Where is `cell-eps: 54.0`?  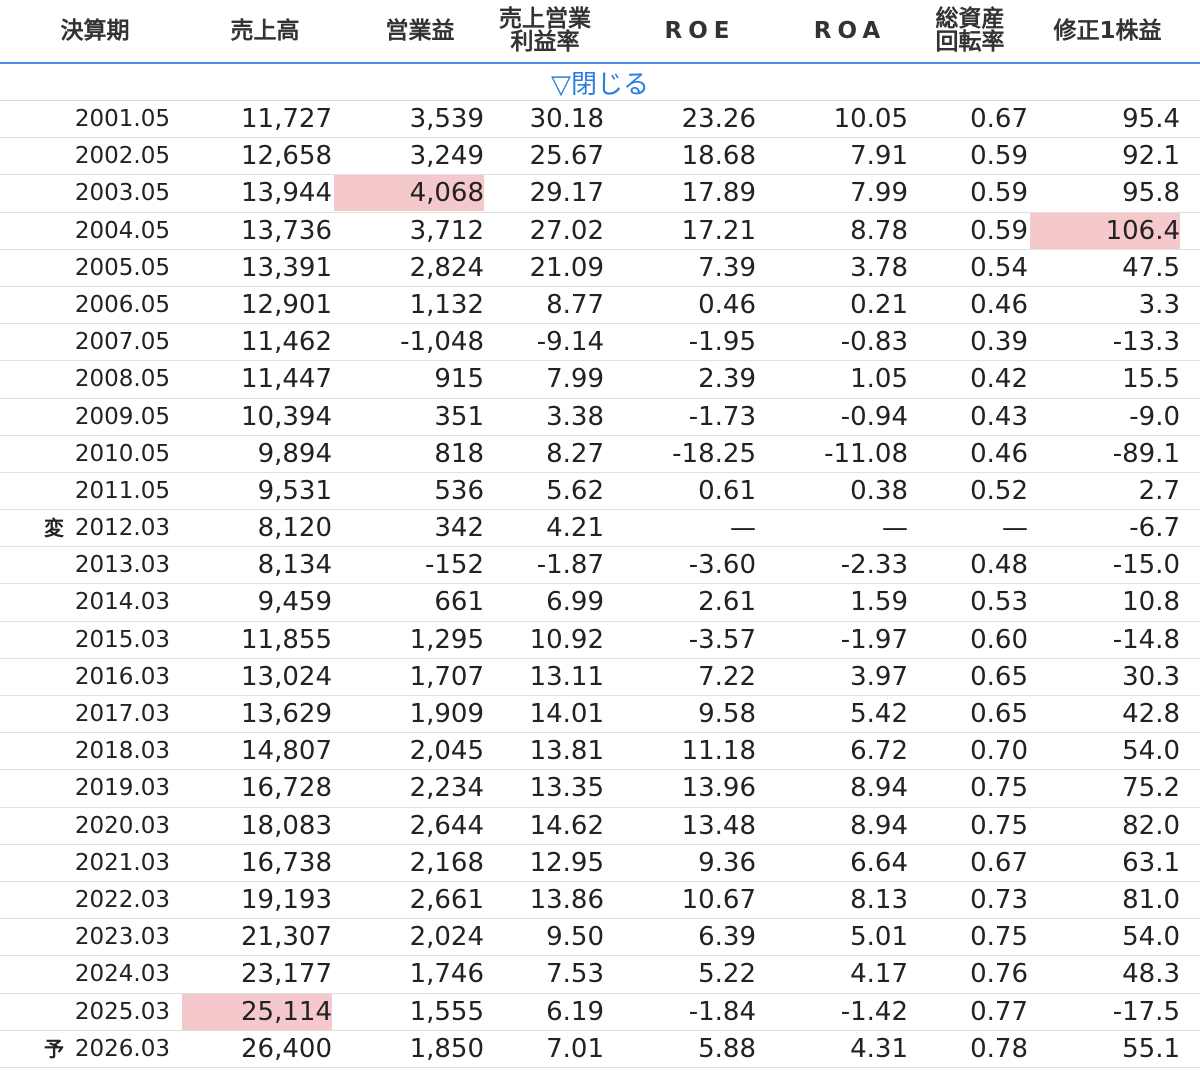 cell-eps: 54.0 is located at coordinates (1151, 937).